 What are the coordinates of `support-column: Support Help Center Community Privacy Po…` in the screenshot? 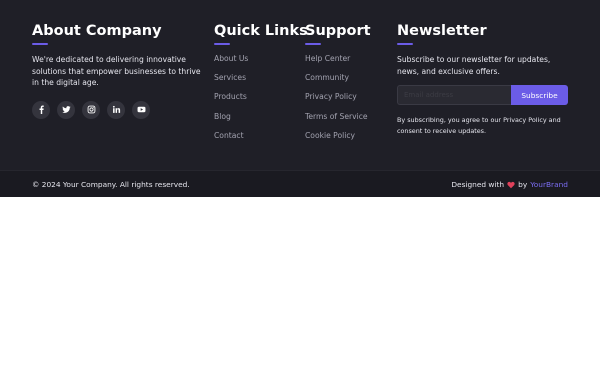 It's located at (347, 85).